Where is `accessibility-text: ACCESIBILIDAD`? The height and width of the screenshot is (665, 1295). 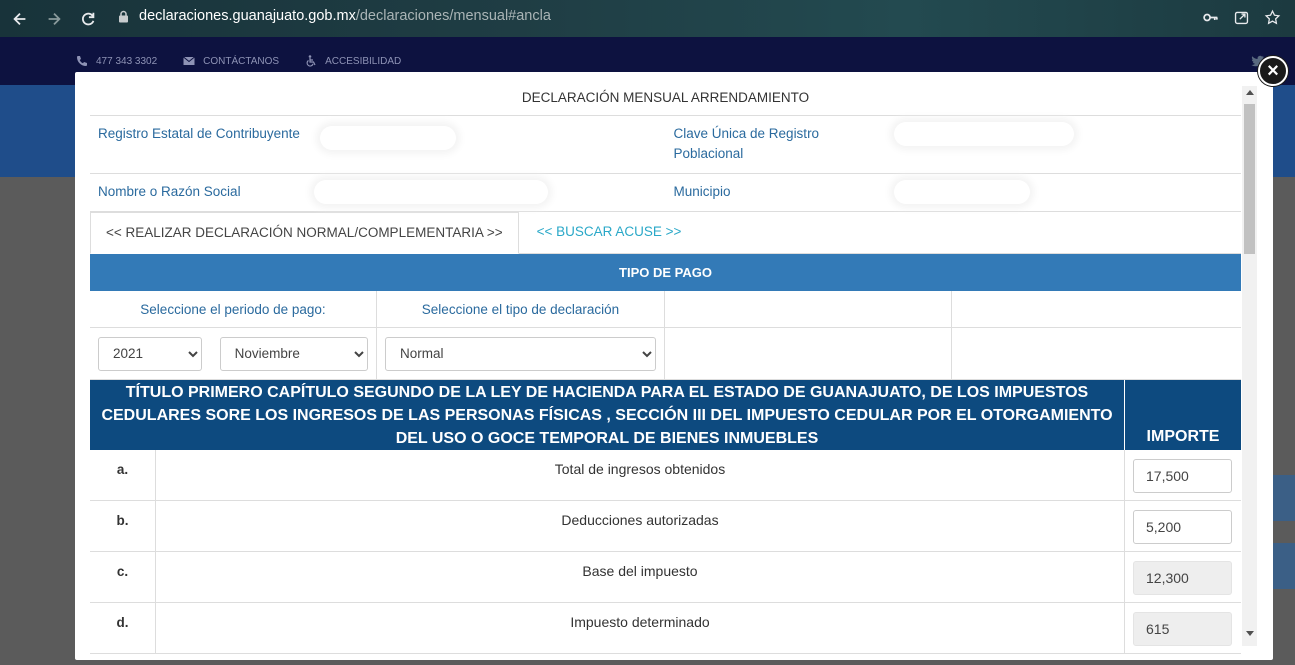 accessibility-text: ACCESIBILIDAD is located at coordinates (363, 61).